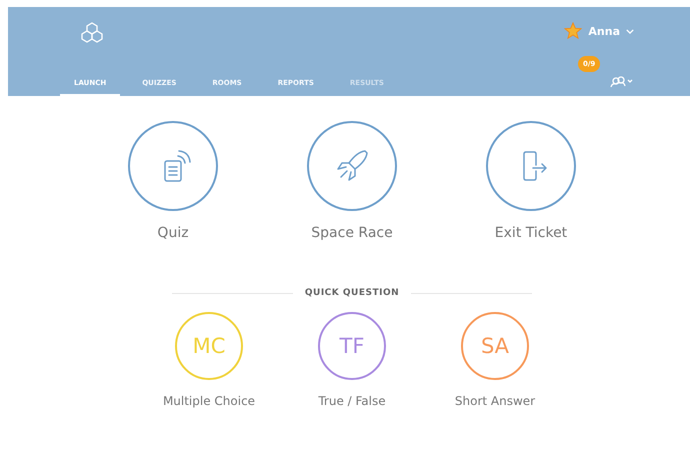  What do you see at coordinates (352, 293) in the screenshot?
I see `section-heading: QUICK QUESTION` at bounding box center [352, 293].